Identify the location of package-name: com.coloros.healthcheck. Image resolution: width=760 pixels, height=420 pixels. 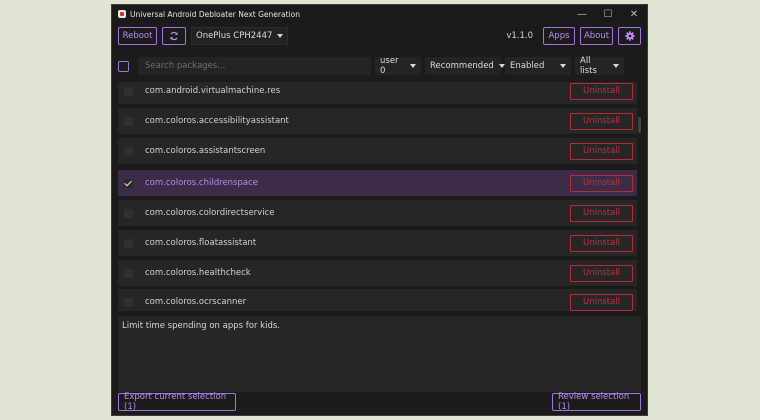
(198, 273).